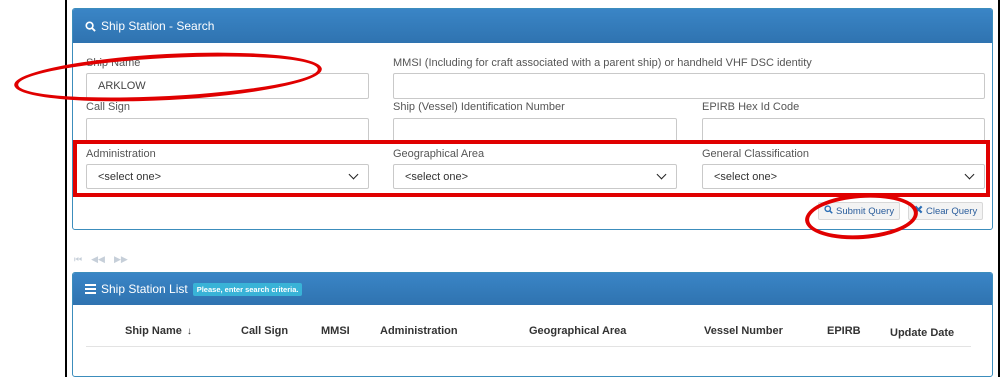 The height and width of the screenshot is (377, 1000). What do you see at coordinates (577, 331) in the screenshot?
I see `column-geographical-area: Geographical Area` at bounding box center [577, 331].